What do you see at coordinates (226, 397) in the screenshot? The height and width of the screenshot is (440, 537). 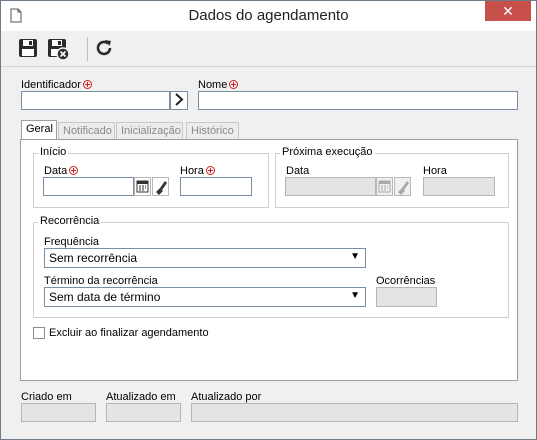 I see `updated-by-label: Atualizado por` at bounding box center [226, 397].